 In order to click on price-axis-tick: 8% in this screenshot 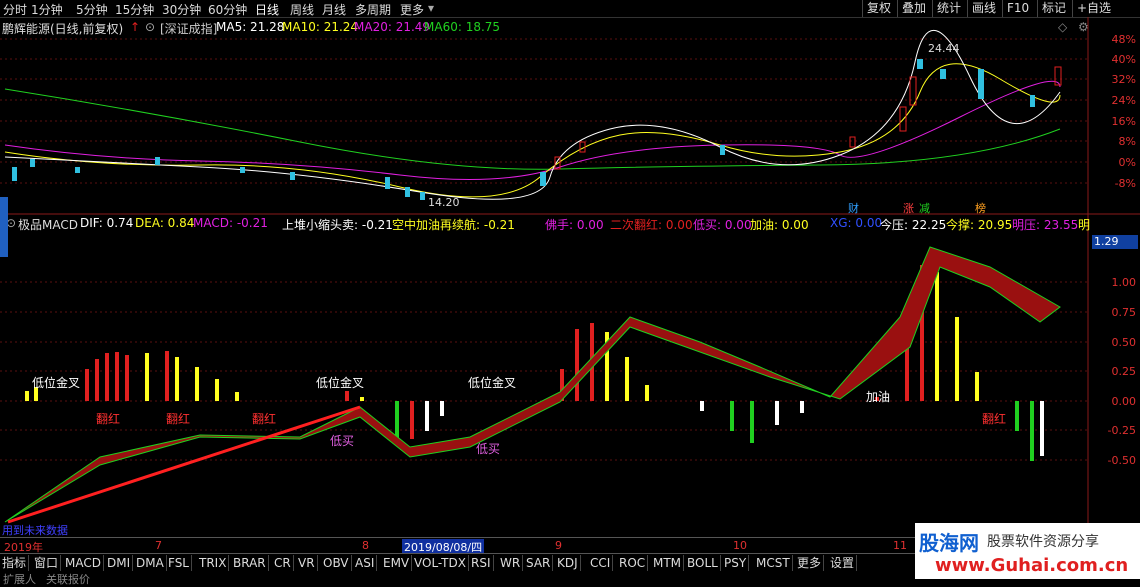, I will do `click(1127, 141)`.